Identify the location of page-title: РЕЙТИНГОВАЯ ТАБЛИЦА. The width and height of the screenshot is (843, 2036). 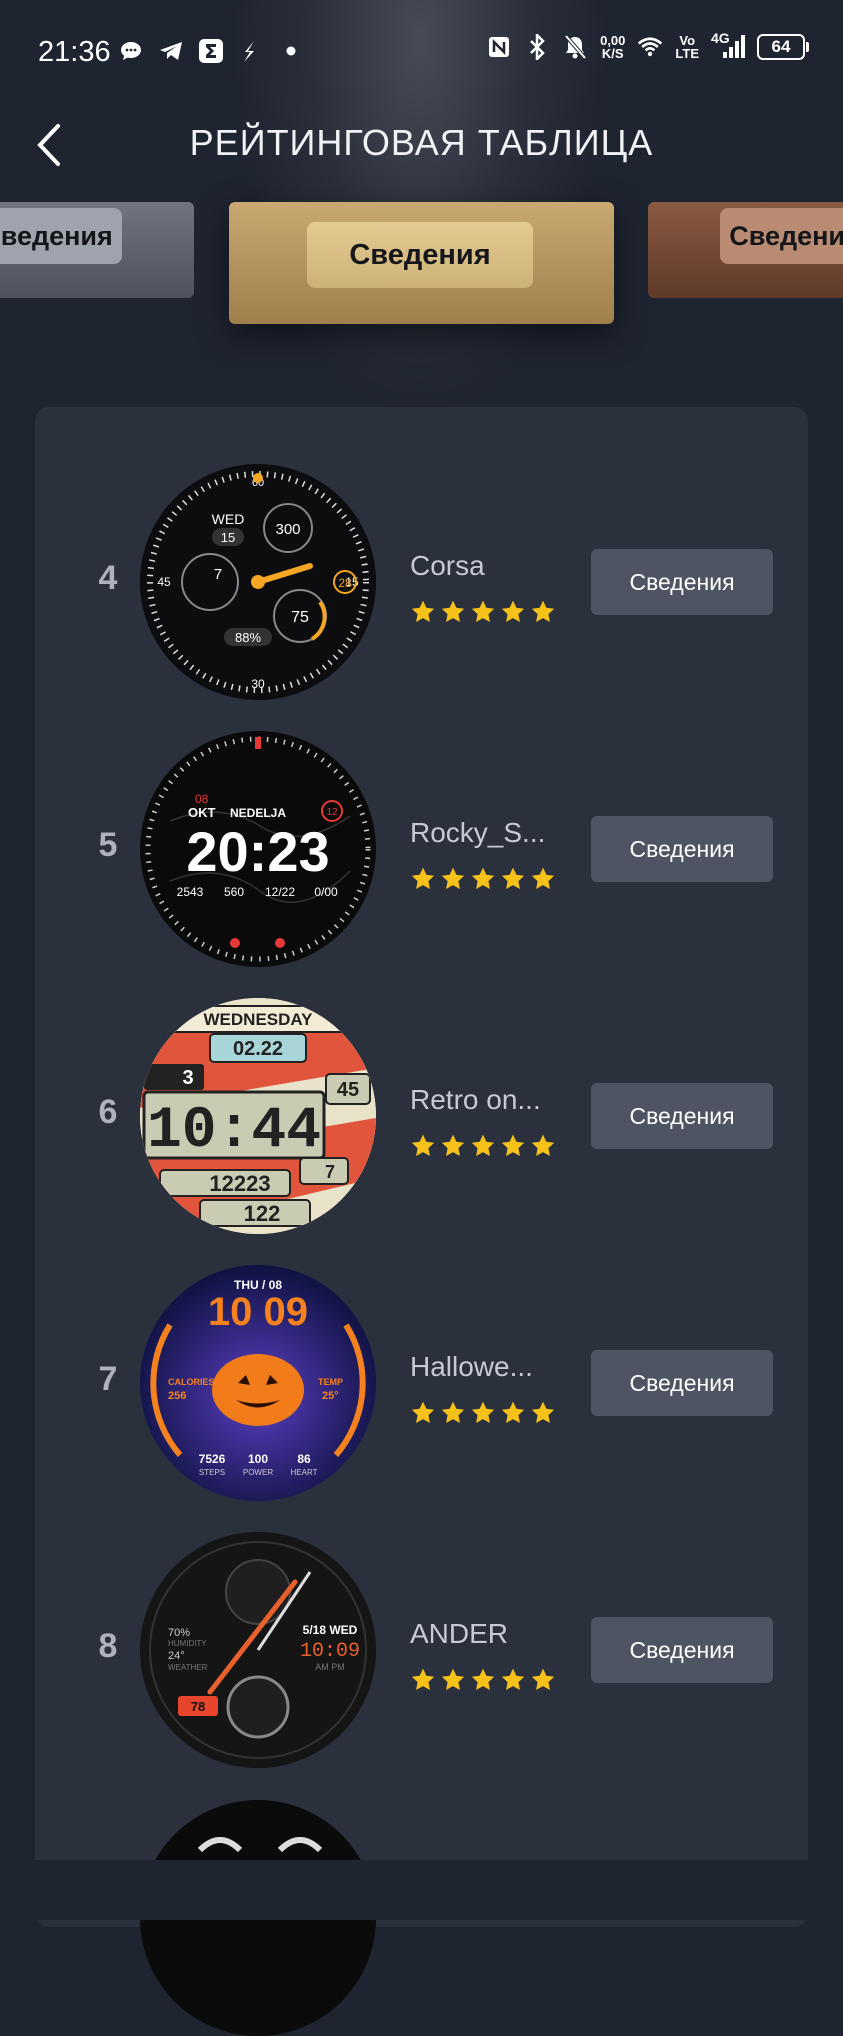
(421, 142).